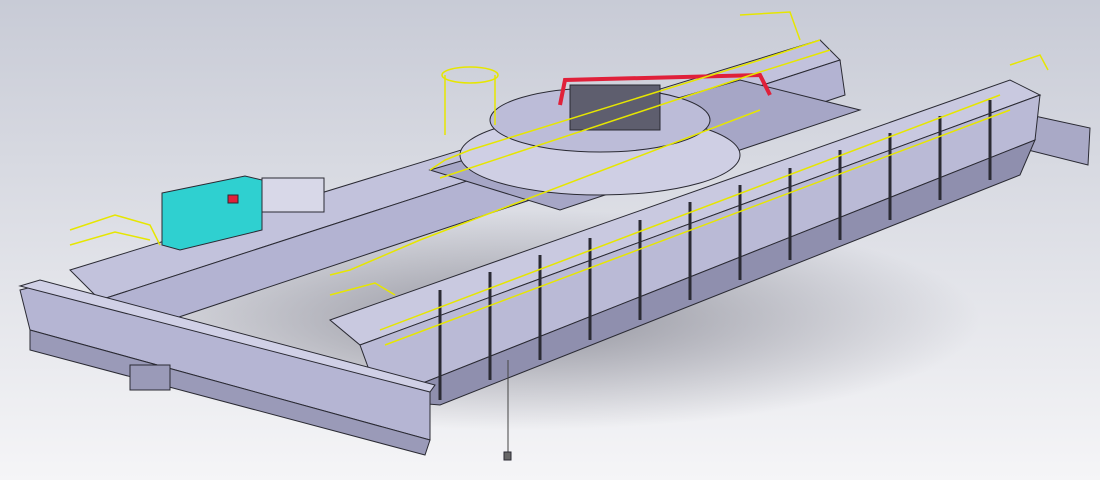  I want to click on cabinet-panel, so click(293, 195).